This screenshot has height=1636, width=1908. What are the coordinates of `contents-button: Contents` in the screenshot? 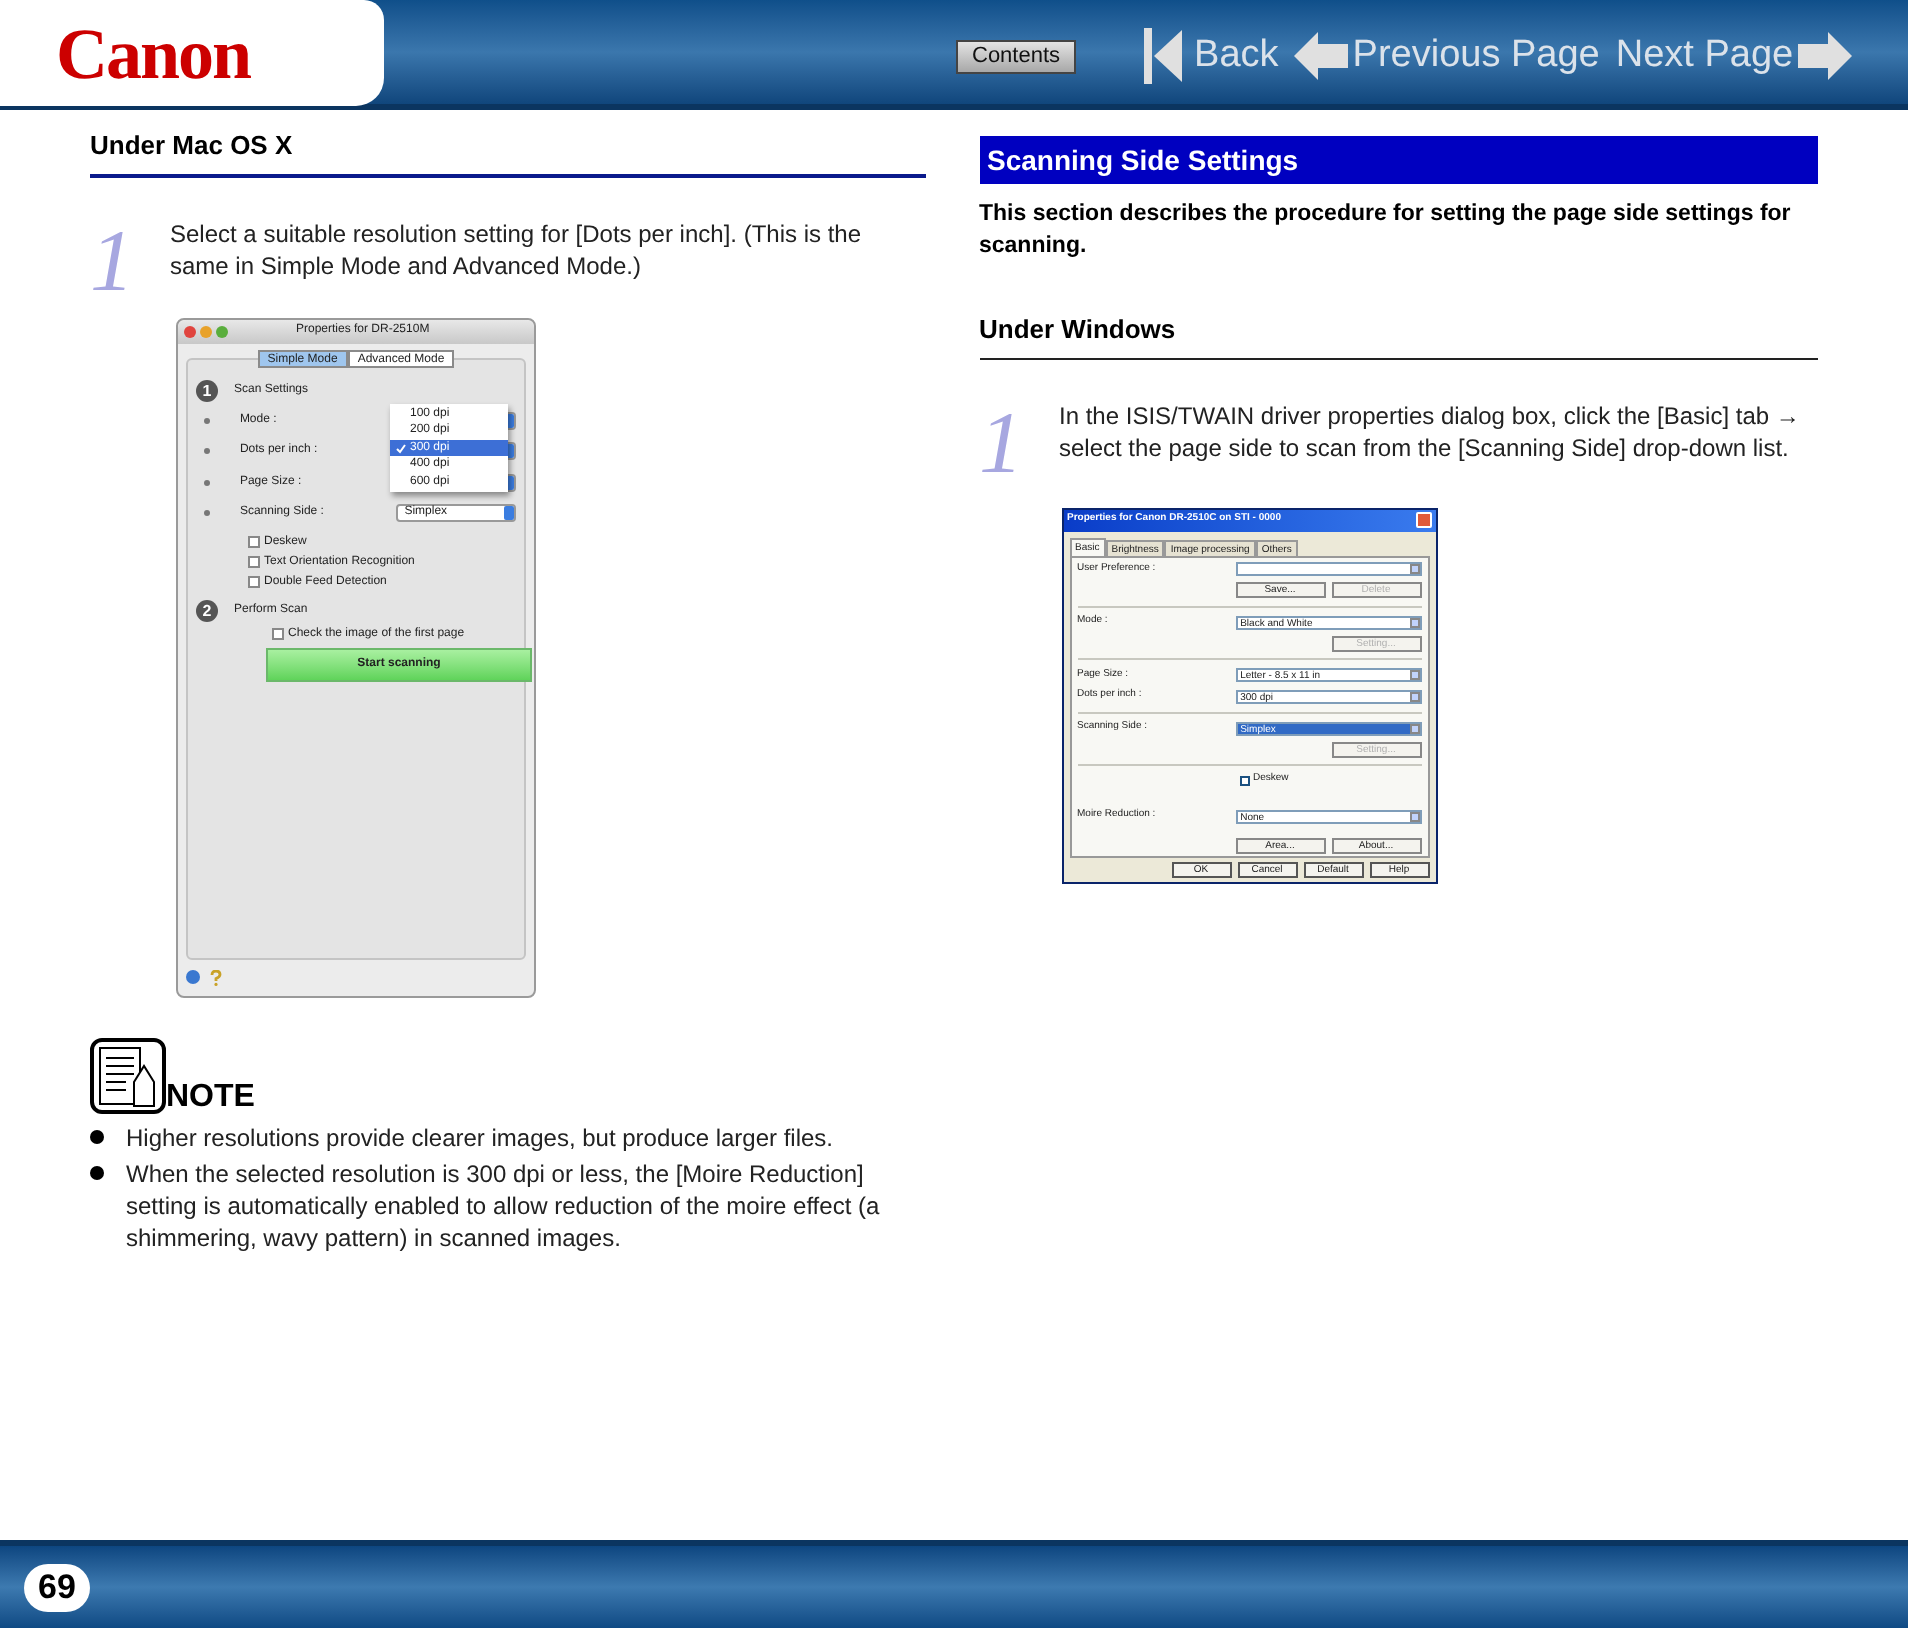 It's located at (1016, 56).